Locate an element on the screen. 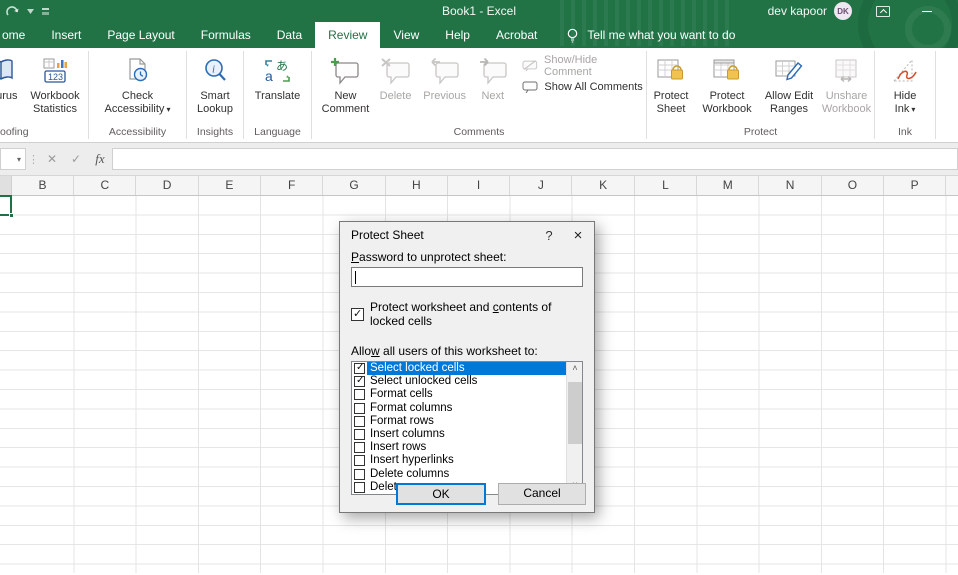 The height and width of the screenshot is (575, 958). dialog-title-bar: Protect Sheet ? × is located at coordinates (467, 235).